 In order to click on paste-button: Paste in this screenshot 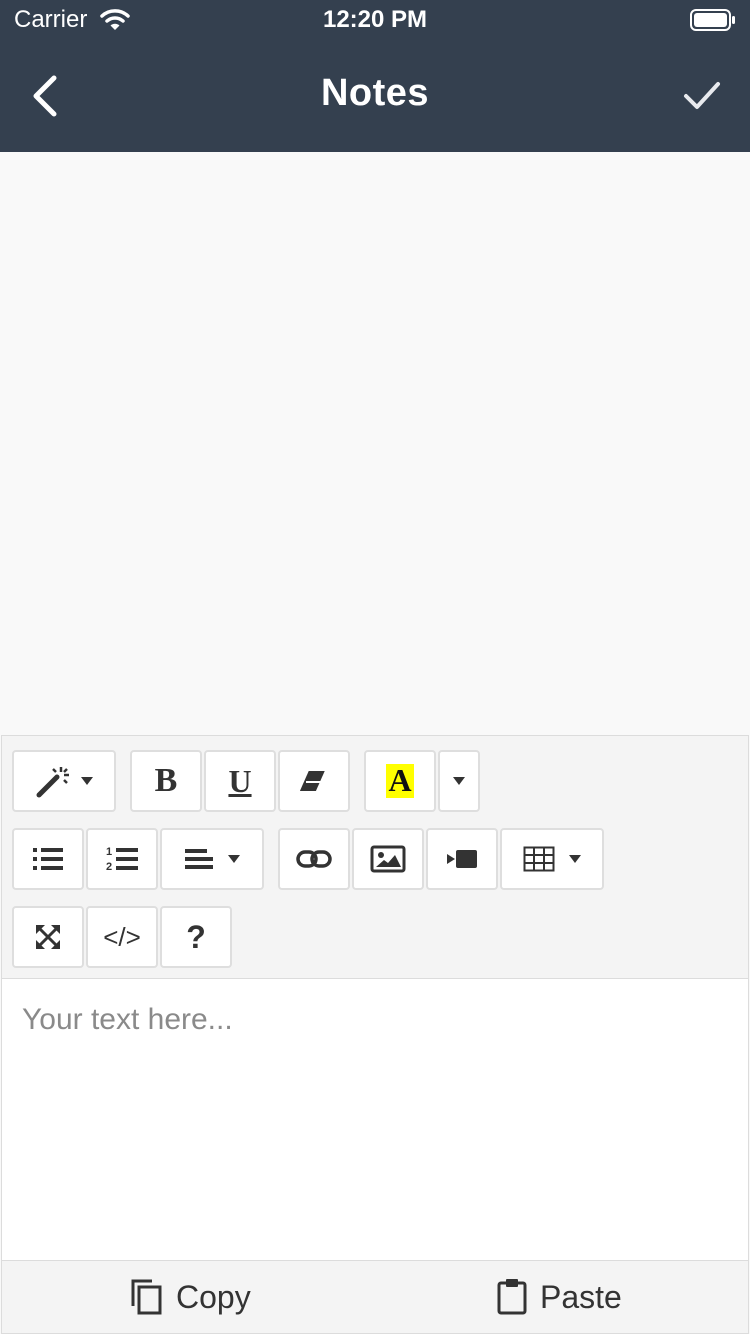, I will do `click(559, 1297)`.